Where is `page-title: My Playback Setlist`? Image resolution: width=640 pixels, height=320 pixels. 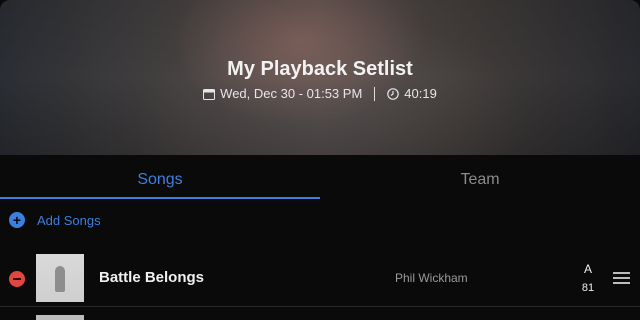
page-title: My Playback Setlist is located at coordinates (320, 69).